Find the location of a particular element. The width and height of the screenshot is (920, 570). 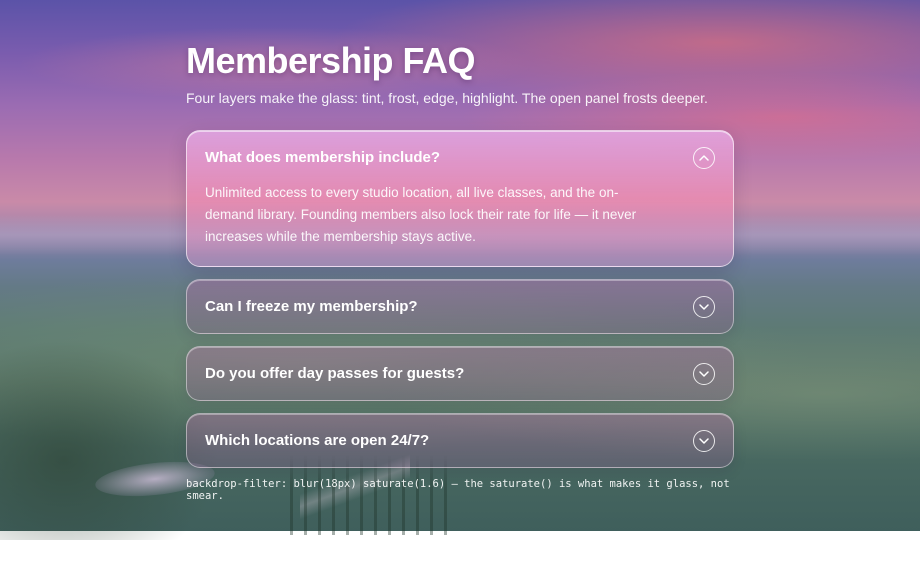

faq-item: Do you offer day passes for guests? is located at coordinates (460, 373).